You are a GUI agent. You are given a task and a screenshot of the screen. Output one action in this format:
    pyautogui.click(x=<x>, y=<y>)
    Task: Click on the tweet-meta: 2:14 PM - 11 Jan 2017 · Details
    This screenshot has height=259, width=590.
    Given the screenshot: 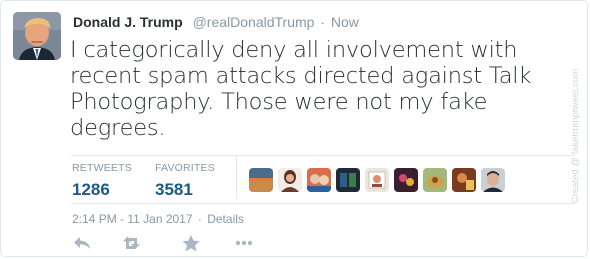 What is the action you would take?
    pyautogui.click(x=158, y=219)
    